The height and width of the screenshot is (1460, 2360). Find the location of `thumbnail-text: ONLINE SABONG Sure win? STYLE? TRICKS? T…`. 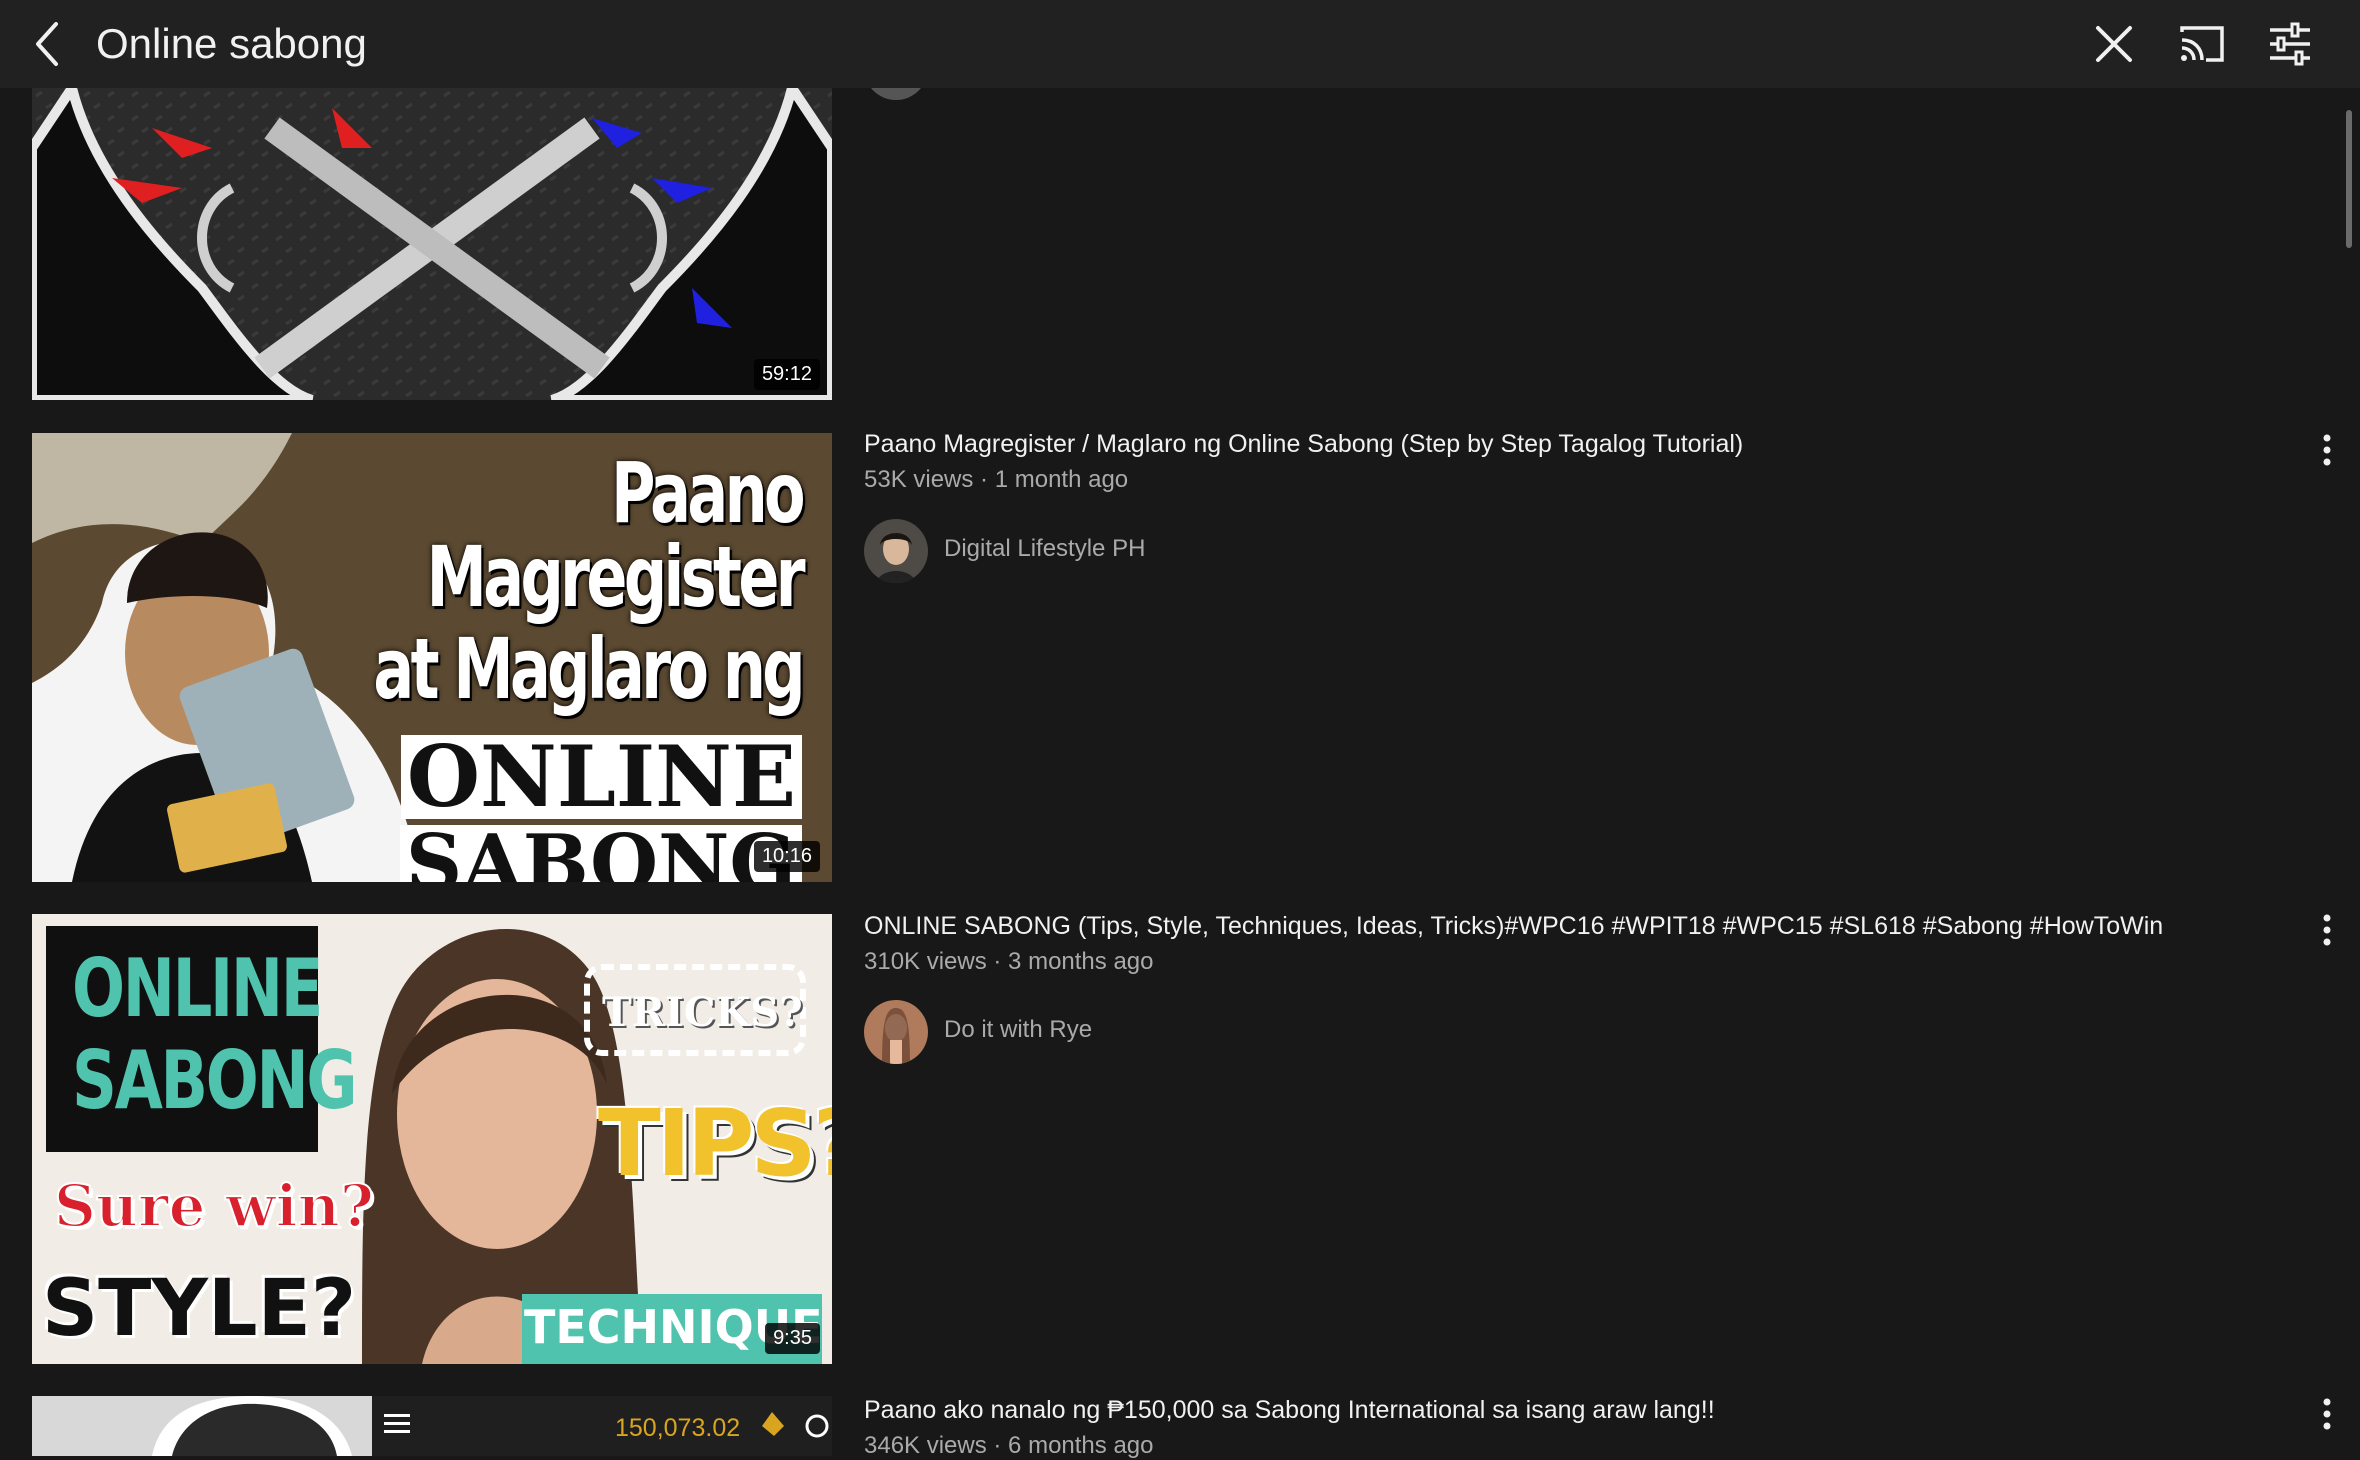

thumbnail-text: ONLINE SABONG Sure win? STYLE? TRICKS? T… is located at coordinates (432, 1139).